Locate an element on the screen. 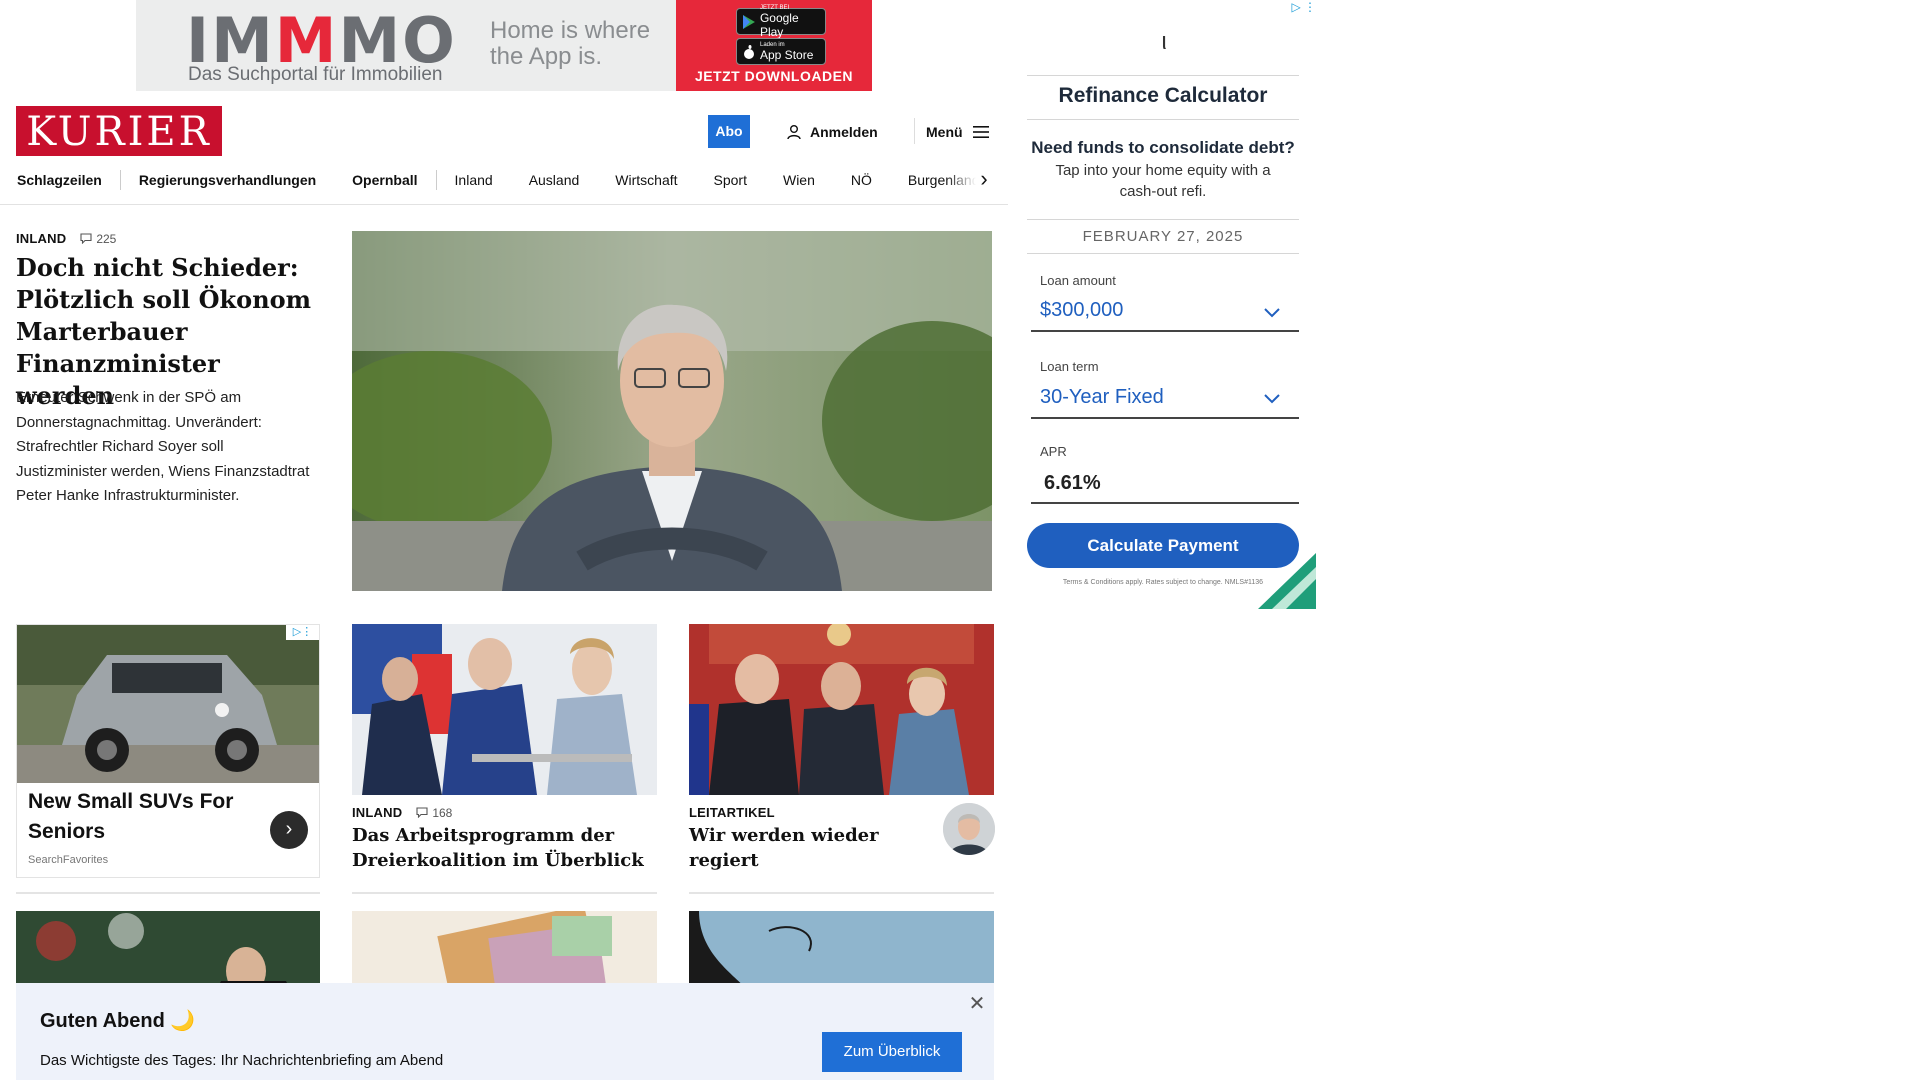 The height and width of the screenshot is (1080, 1920). lead-photo-portrait is located at coordinates (672, 411).